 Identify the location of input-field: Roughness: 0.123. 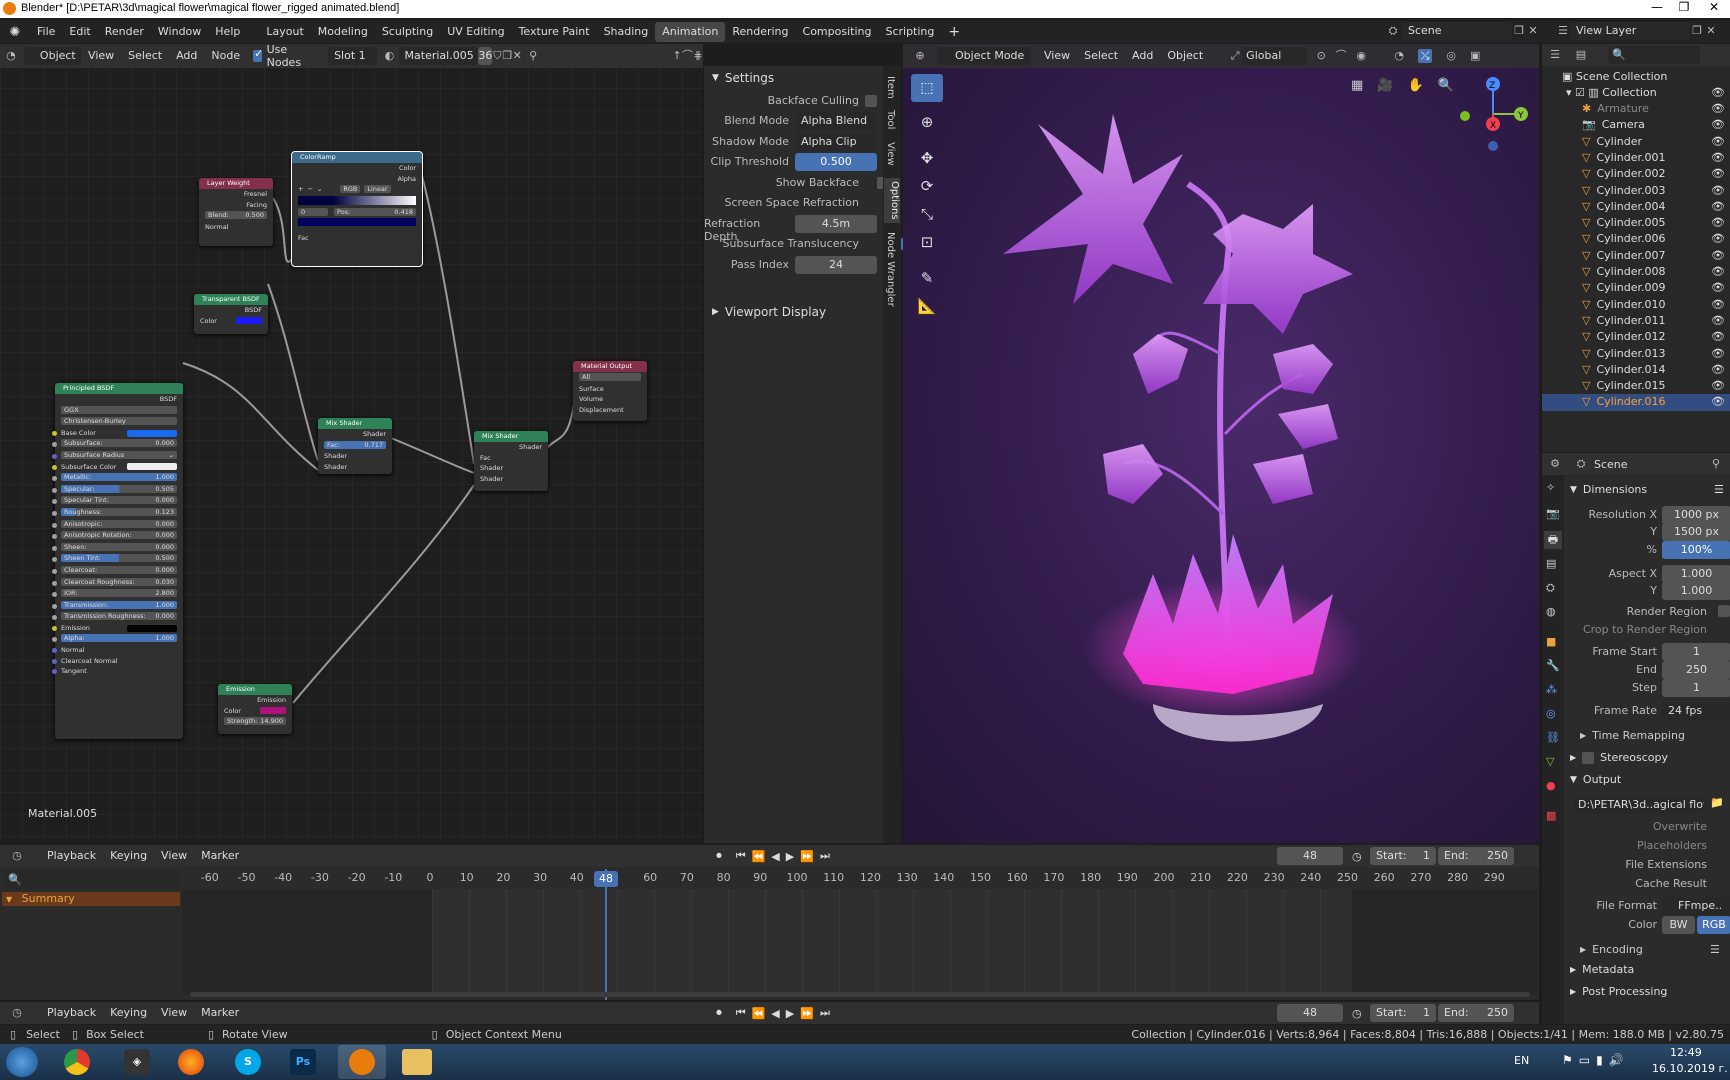
(119, 511).